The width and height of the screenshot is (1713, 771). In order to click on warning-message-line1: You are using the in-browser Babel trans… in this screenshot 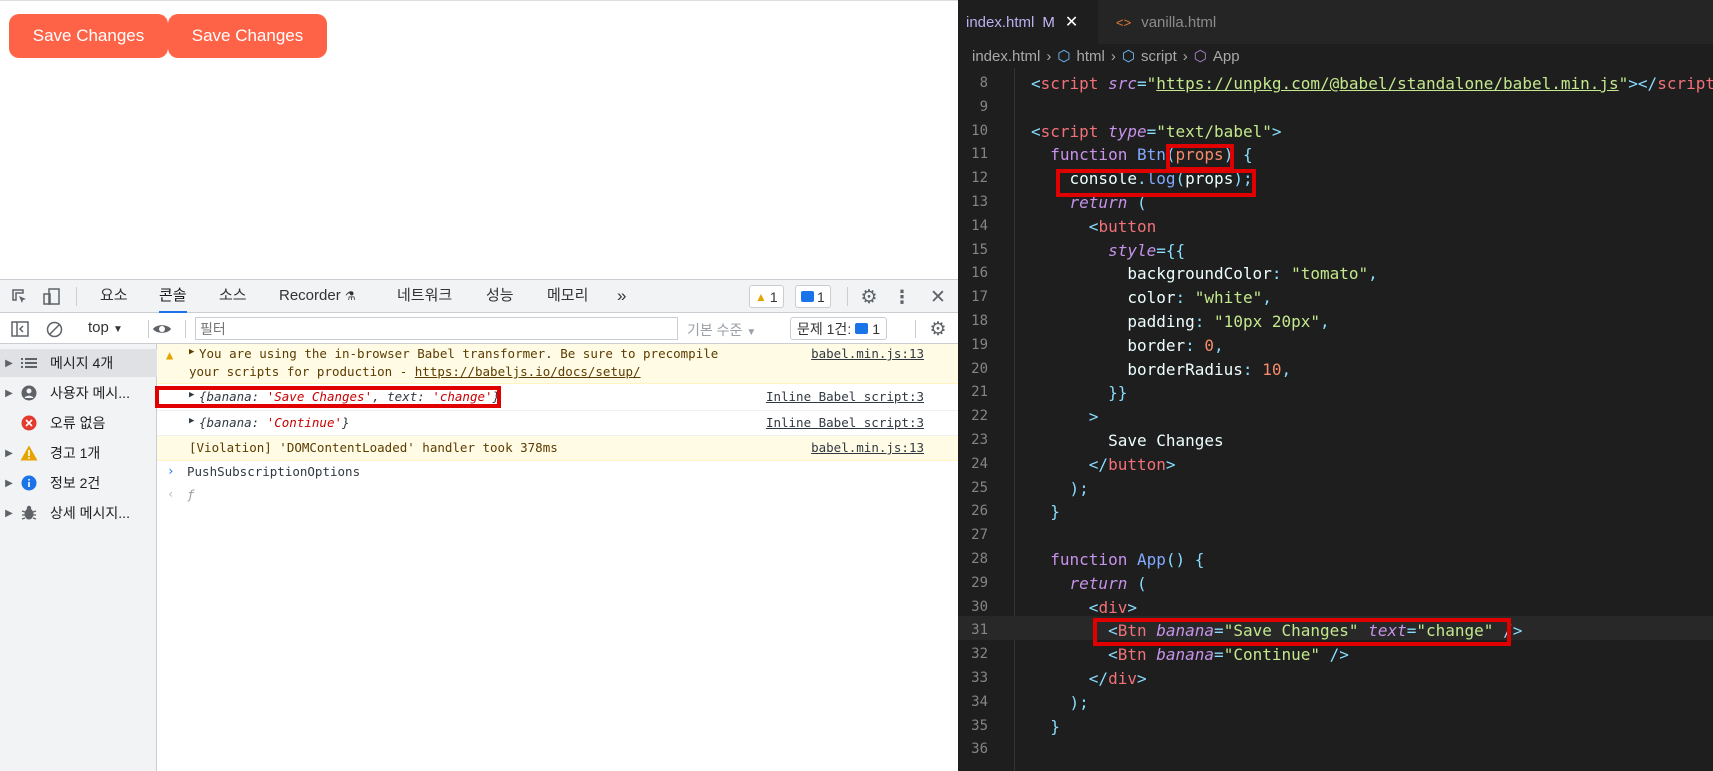, I will do `click(459, 353)`.